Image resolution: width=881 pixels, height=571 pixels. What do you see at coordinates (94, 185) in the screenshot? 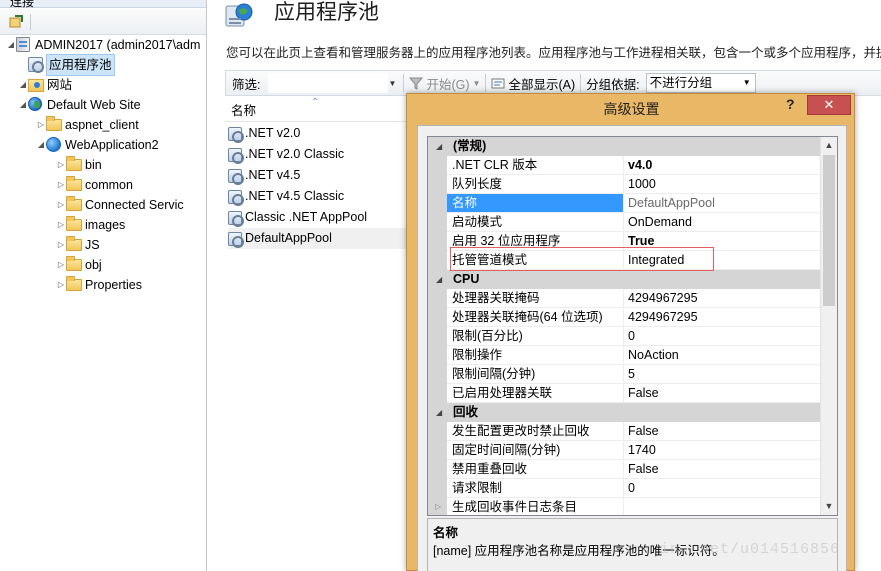
I see `tree-item: ▷ common` at bounding box center [94, 185].